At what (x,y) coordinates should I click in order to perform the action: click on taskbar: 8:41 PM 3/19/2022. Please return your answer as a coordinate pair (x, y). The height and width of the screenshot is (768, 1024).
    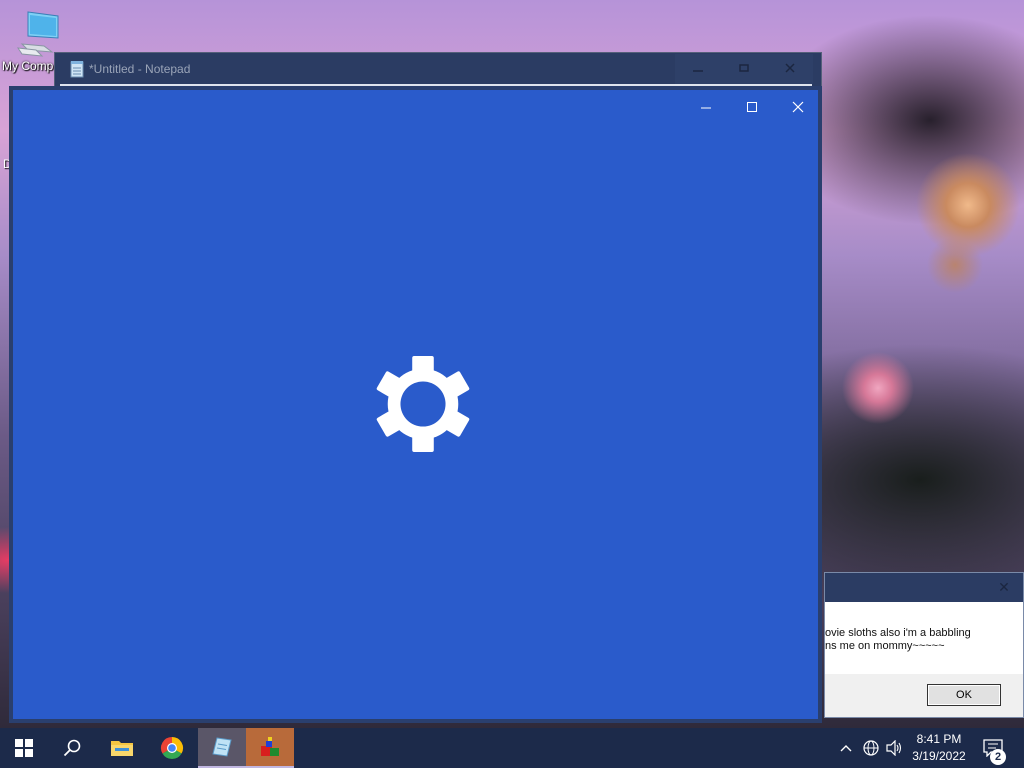
    Looking at the image, I should click on (512, 748).